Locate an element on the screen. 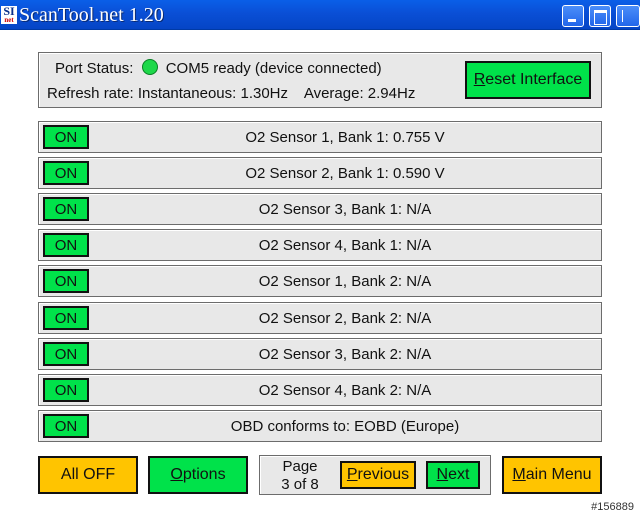  sensor-row: ON O2 Sensor 3, Bank 1: N/A is located at coordinates (320, 209).